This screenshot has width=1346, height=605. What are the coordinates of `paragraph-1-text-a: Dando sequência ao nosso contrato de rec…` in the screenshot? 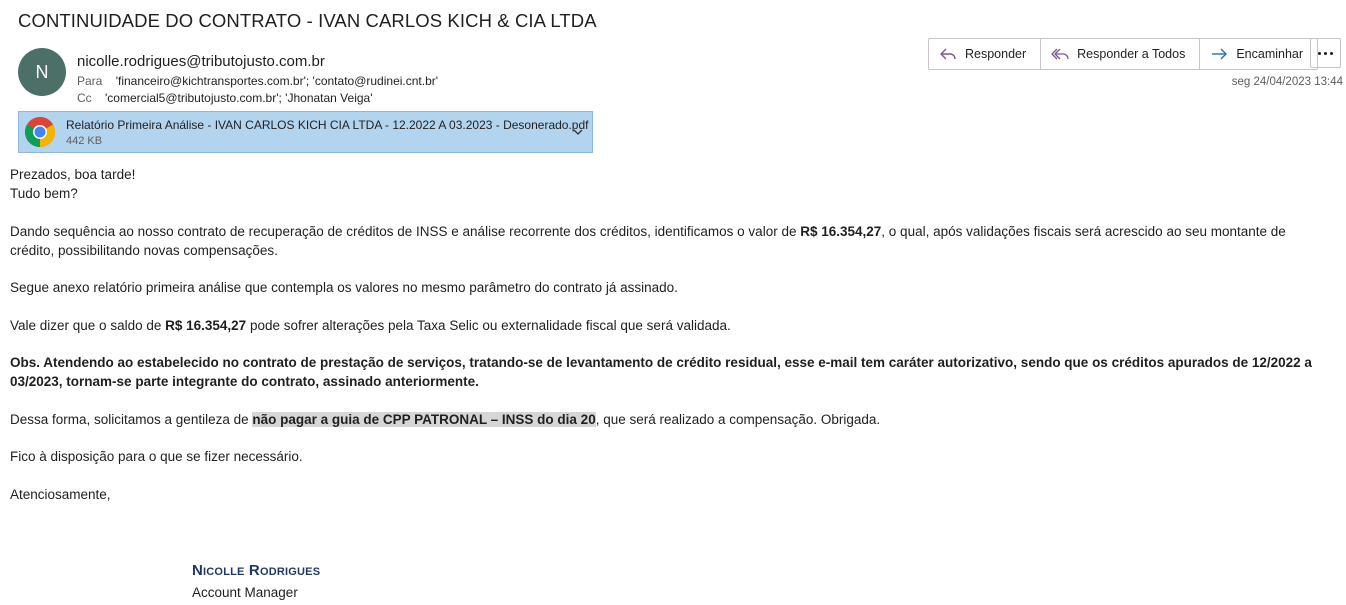 It's located at (405, 231).